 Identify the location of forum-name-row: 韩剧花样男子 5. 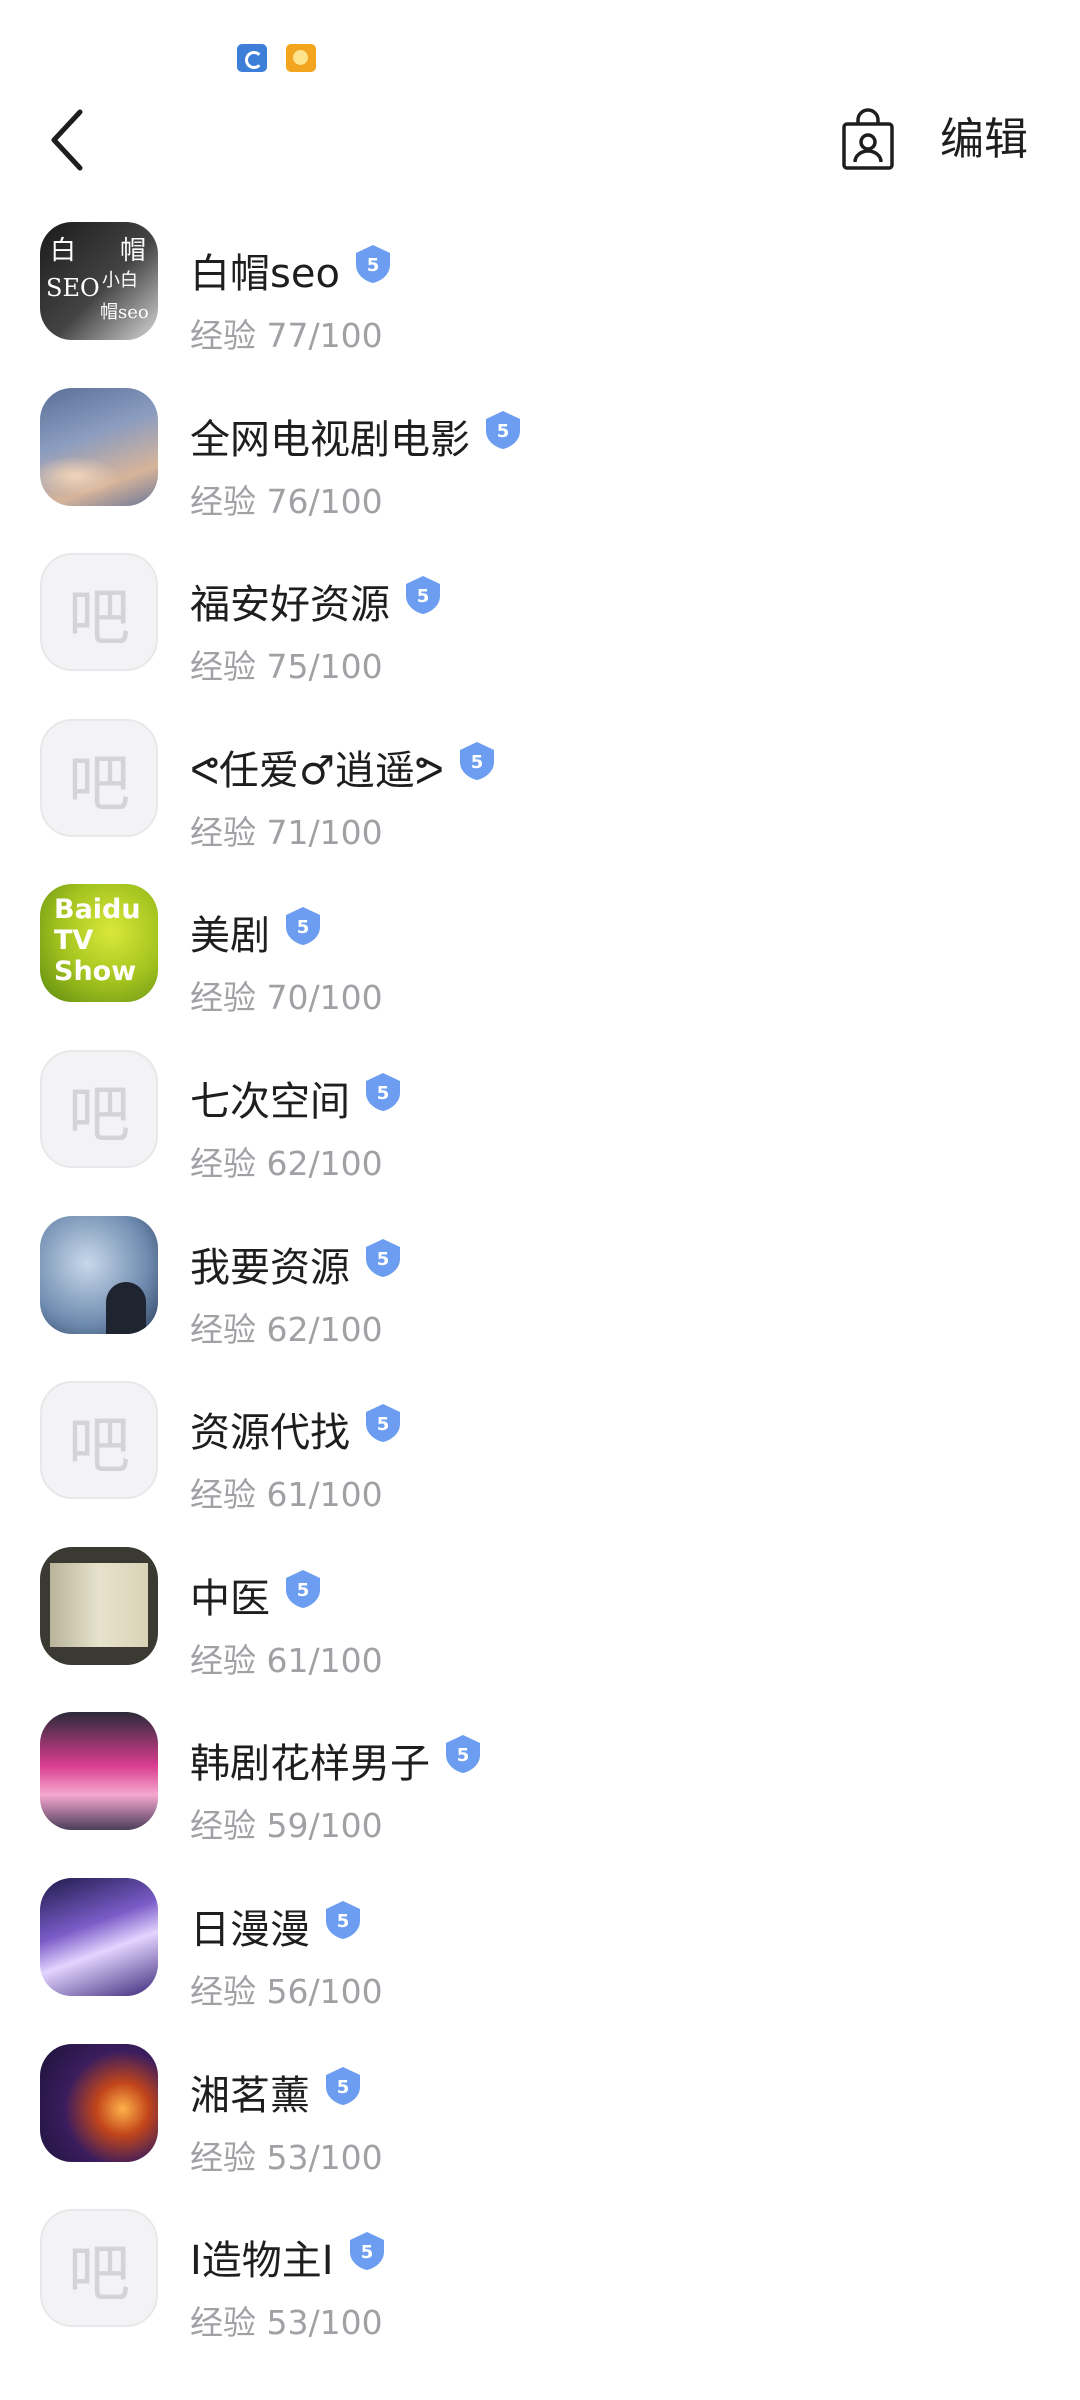
(337, 1762).